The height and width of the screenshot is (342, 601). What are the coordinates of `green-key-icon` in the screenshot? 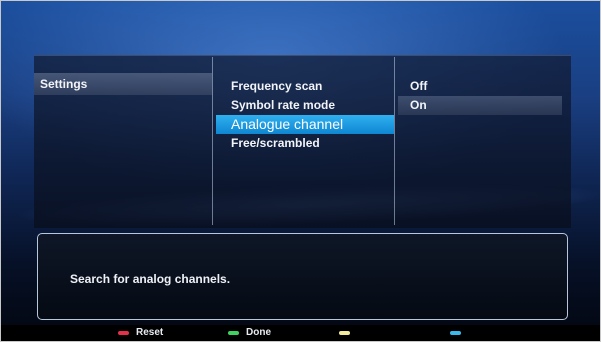 It's located at (233, 333).